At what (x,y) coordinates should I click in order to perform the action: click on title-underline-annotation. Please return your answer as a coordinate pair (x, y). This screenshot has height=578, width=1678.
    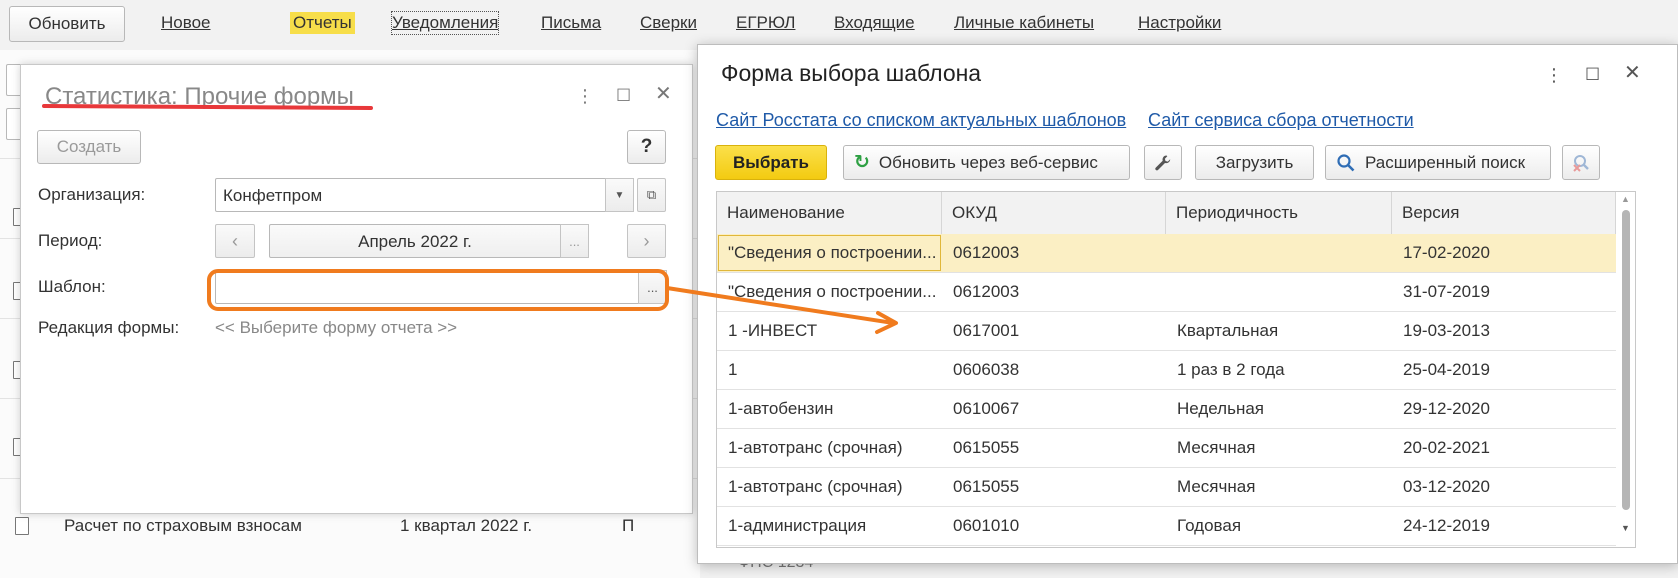
    Looking at the image, I should click on (207, 107).